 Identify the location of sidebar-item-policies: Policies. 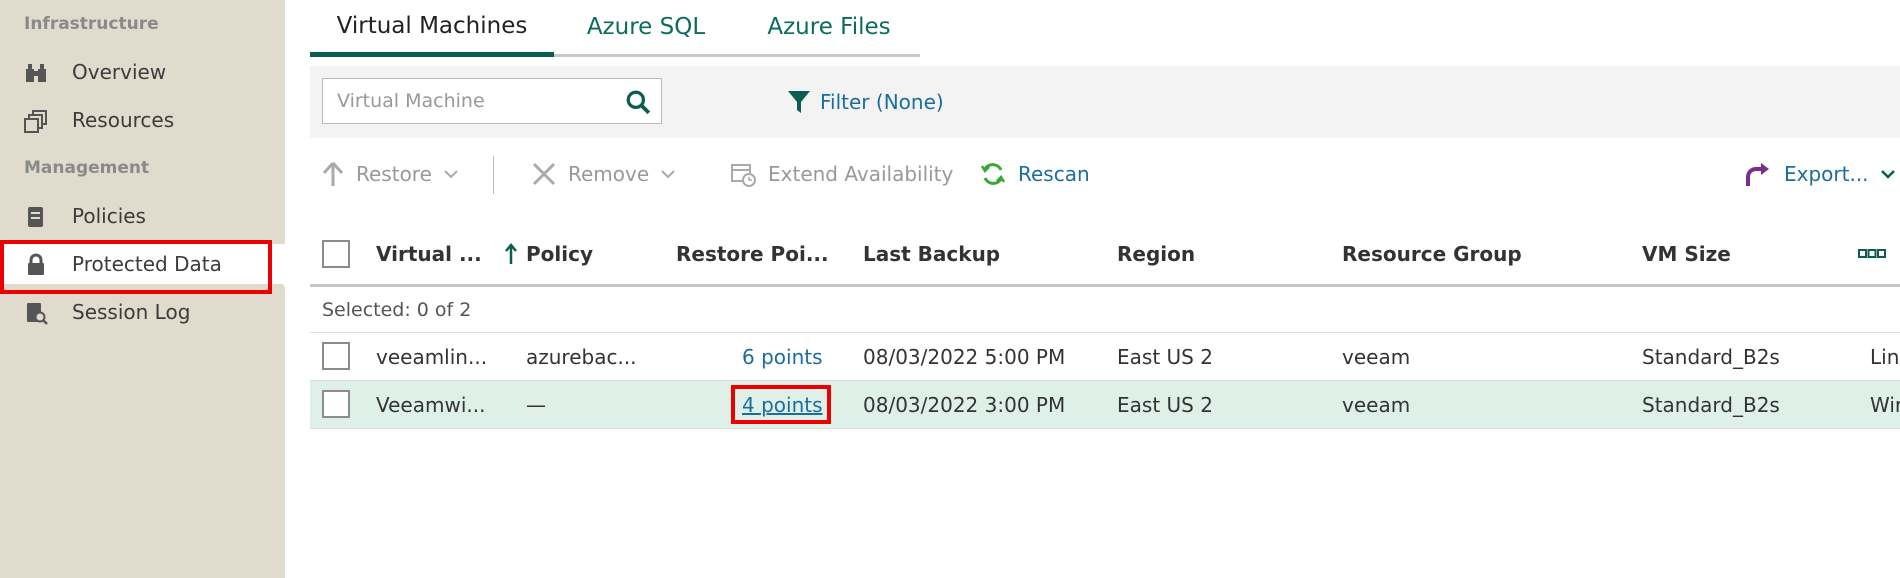
(142, 216).